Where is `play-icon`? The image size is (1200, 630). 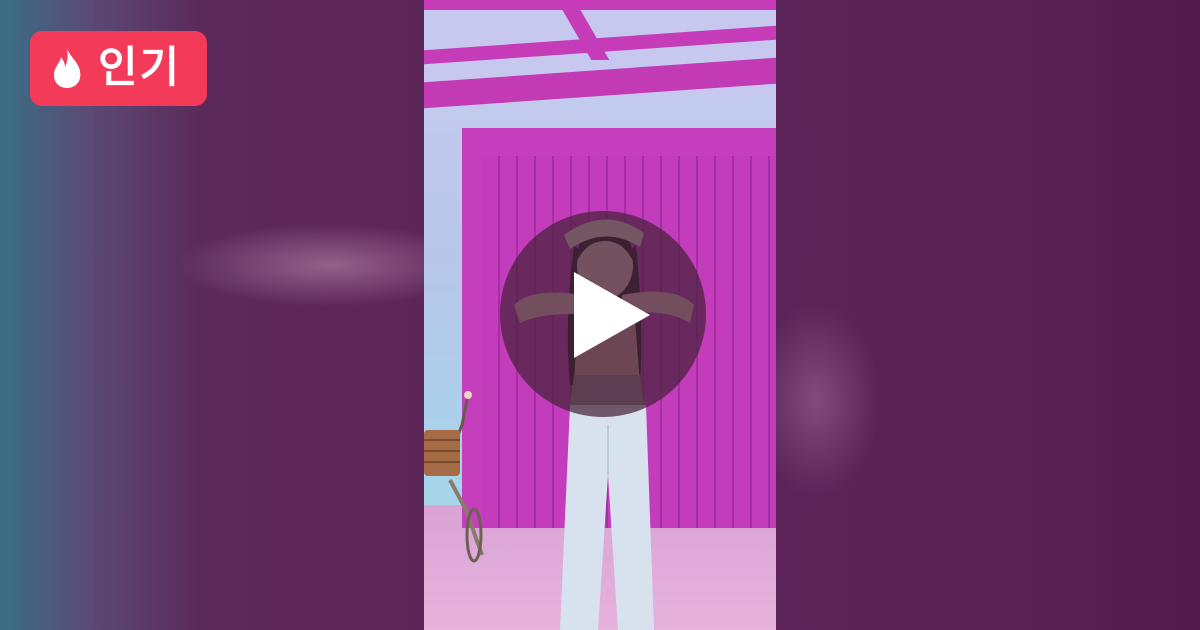 play-icon is located at coordinates (612, 315).